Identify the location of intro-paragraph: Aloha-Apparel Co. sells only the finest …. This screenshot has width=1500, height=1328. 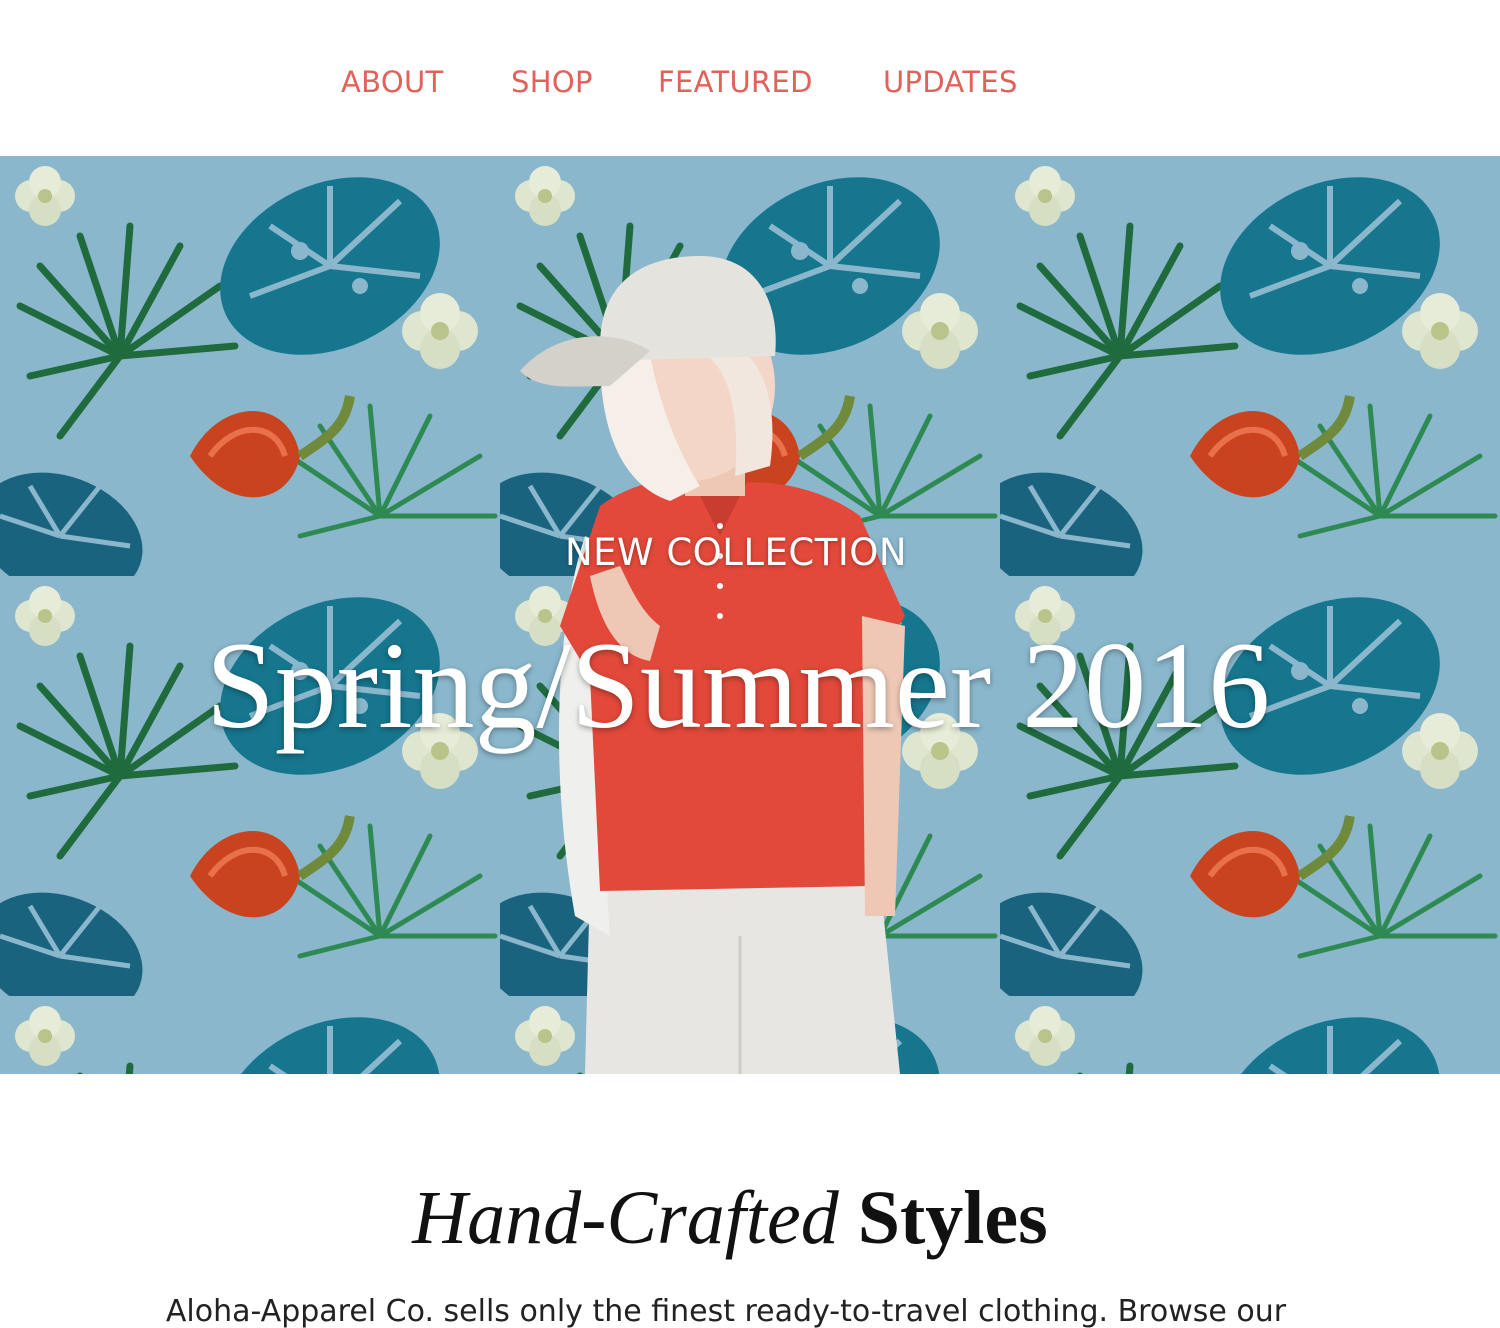
(726, 1311).